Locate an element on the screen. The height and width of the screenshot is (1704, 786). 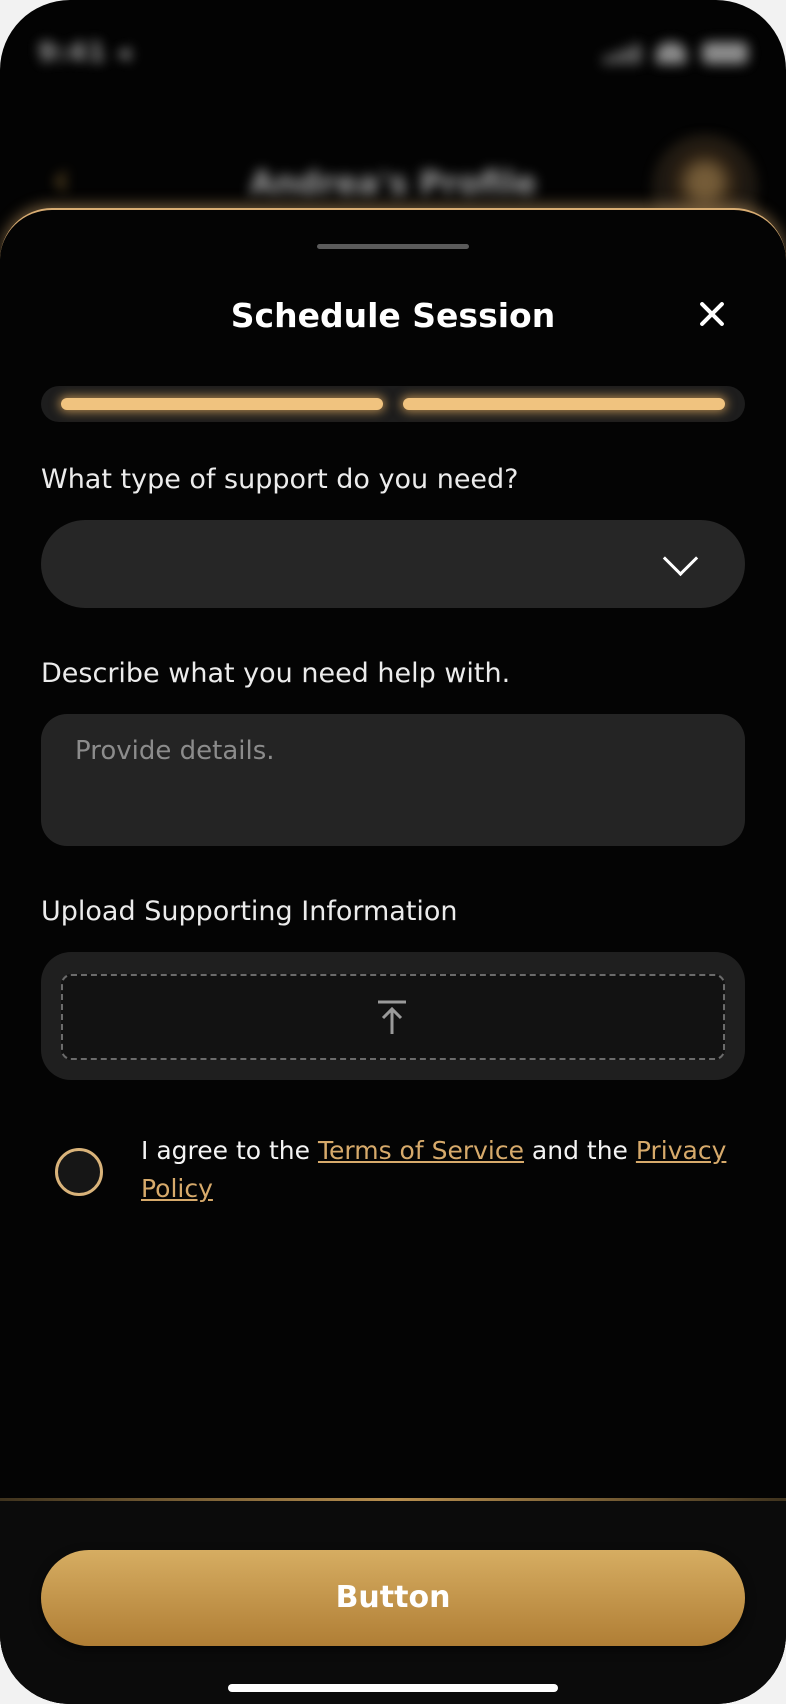
upload-icon is located at coordinates (392, 1017).